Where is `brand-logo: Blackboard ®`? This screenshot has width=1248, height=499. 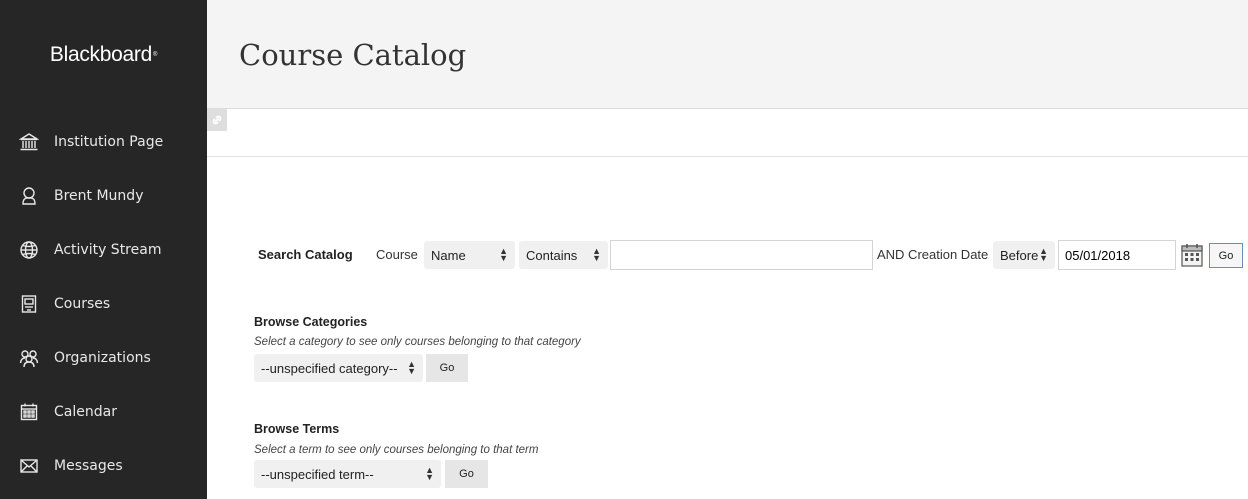 brand-logo: Blackboard ® is located at coordinates (103, 55).